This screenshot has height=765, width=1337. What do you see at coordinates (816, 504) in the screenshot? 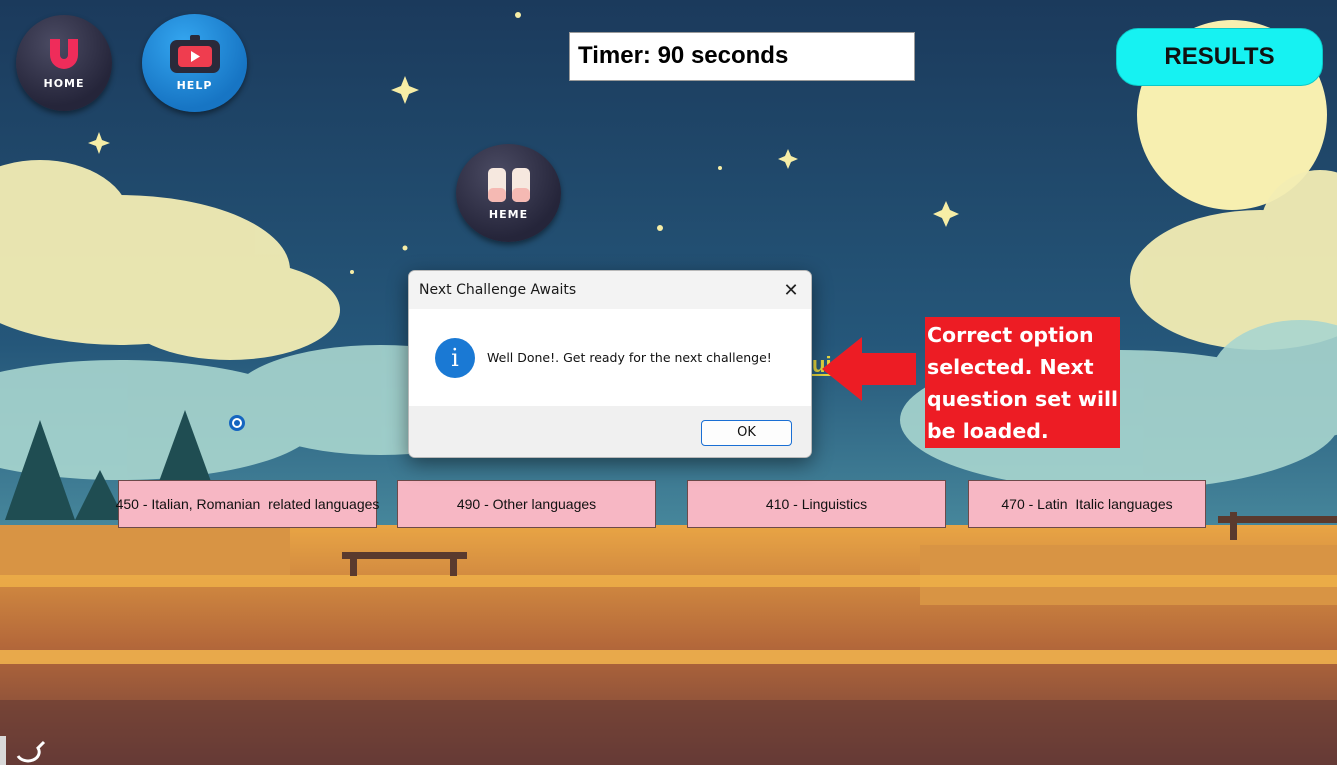
I see `option-button: 410 - Linguistics` at bounding box center [816, 504].